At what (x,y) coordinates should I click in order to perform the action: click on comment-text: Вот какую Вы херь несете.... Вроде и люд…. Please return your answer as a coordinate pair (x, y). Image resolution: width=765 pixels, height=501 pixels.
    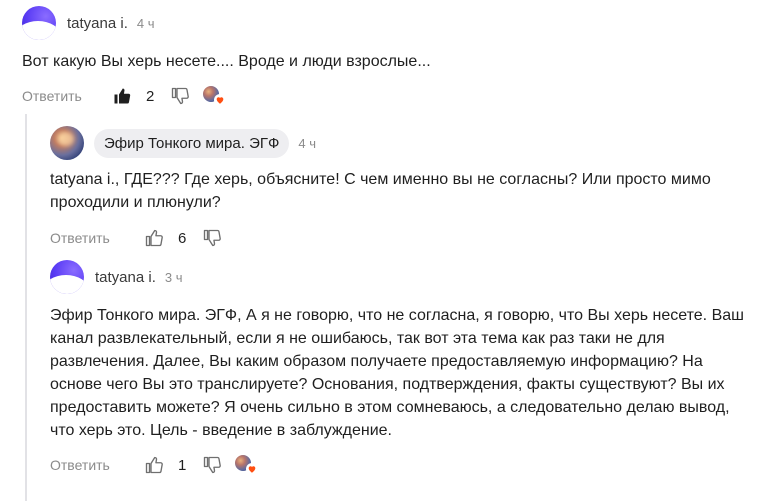
    Looking at the image, I should click on (226, 61).